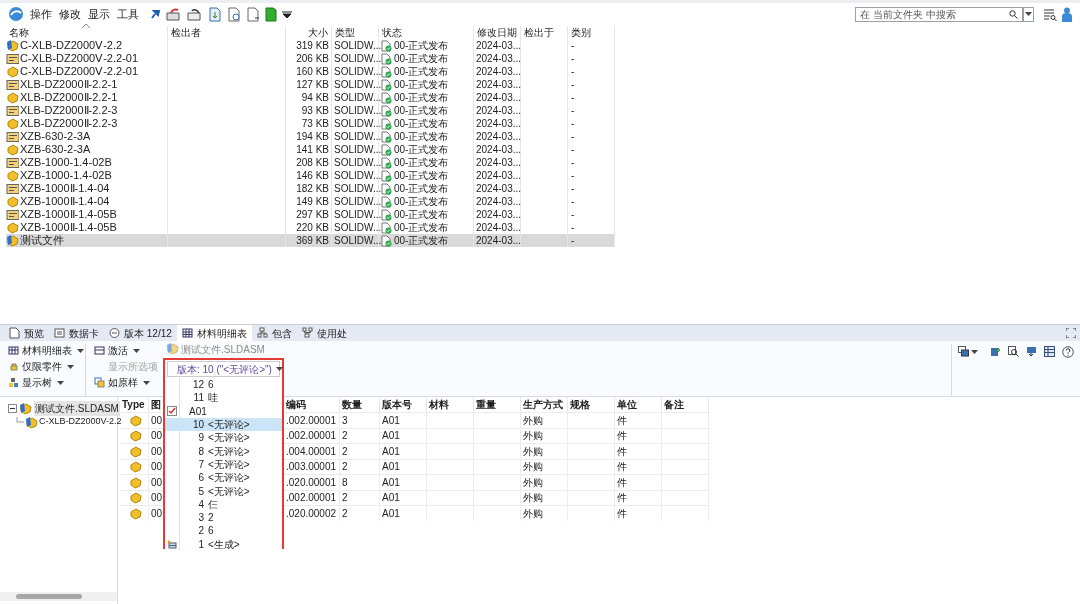 This screenshot has height=604, width=1080. I want to click on search-field: 在 当前文件夹 中搜索, so click(939, 14).